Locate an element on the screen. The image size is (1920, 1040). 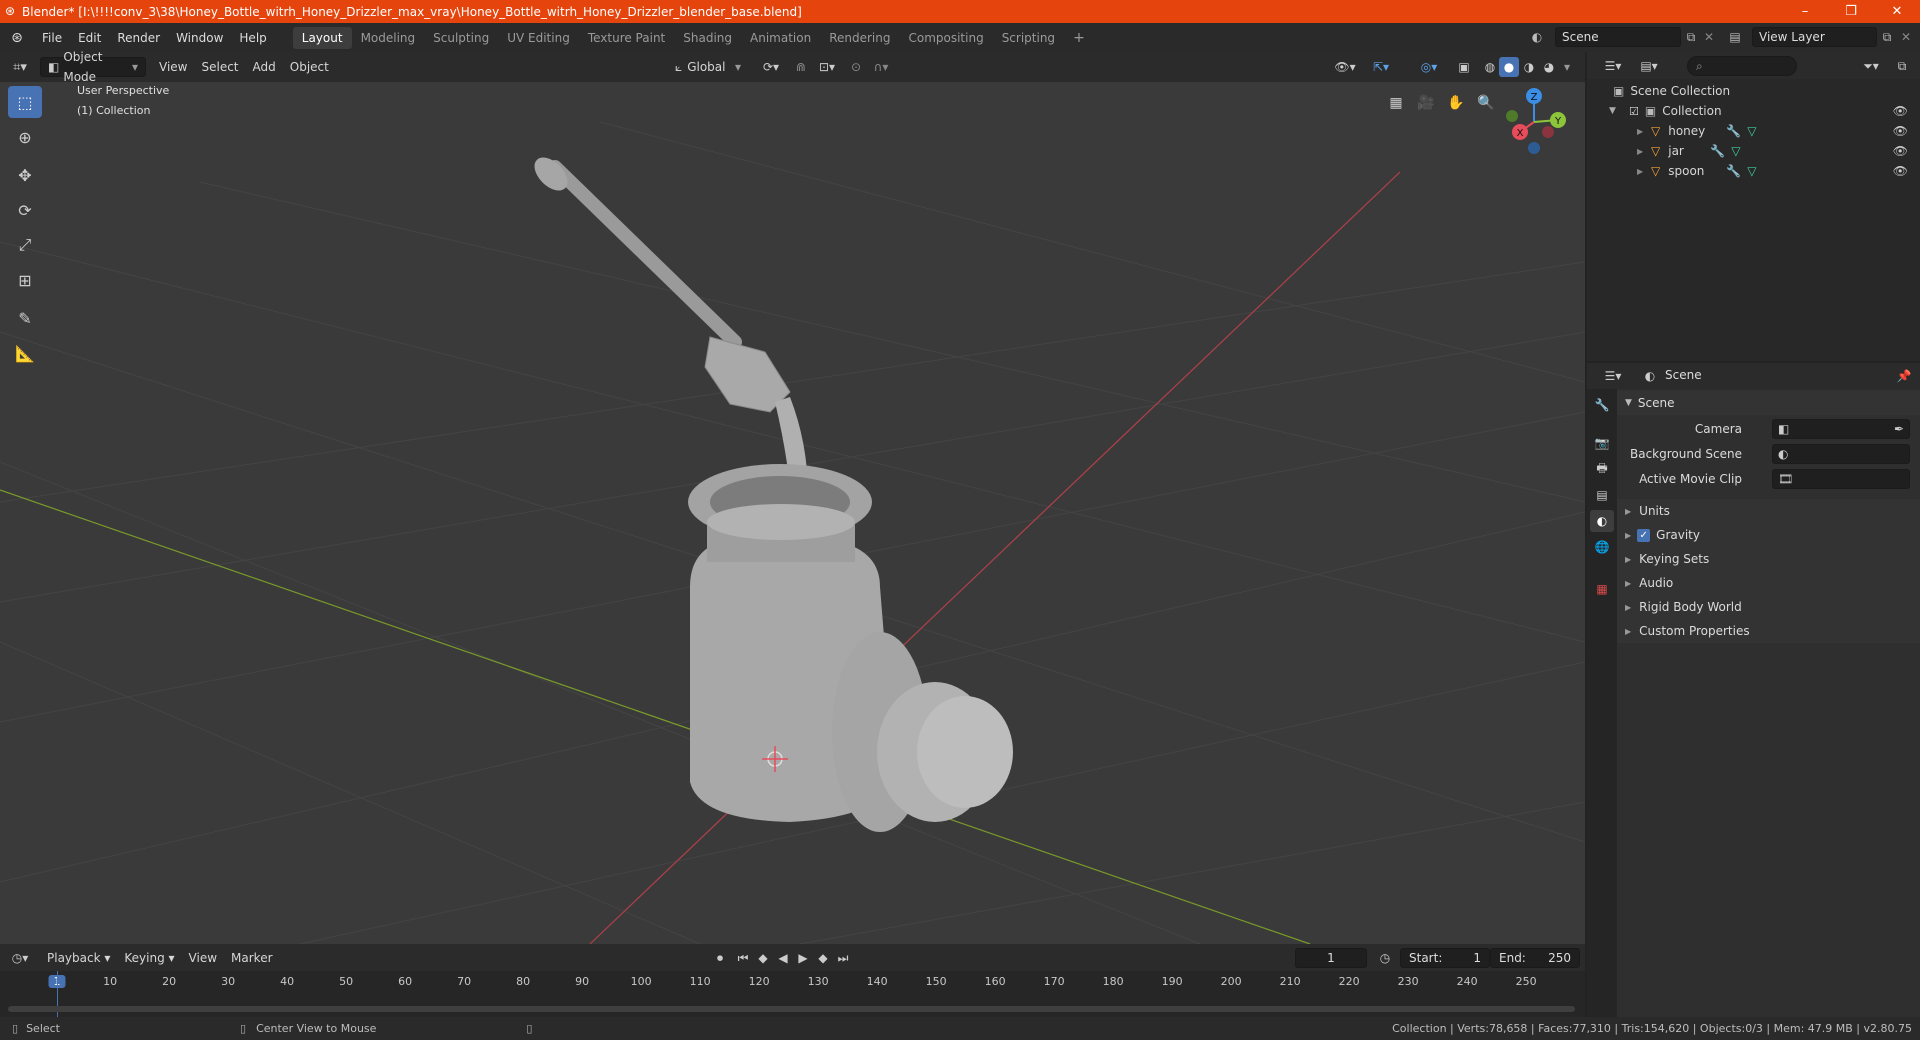
preview-range-icon: ◷ is located at coordinates (1385, 958).